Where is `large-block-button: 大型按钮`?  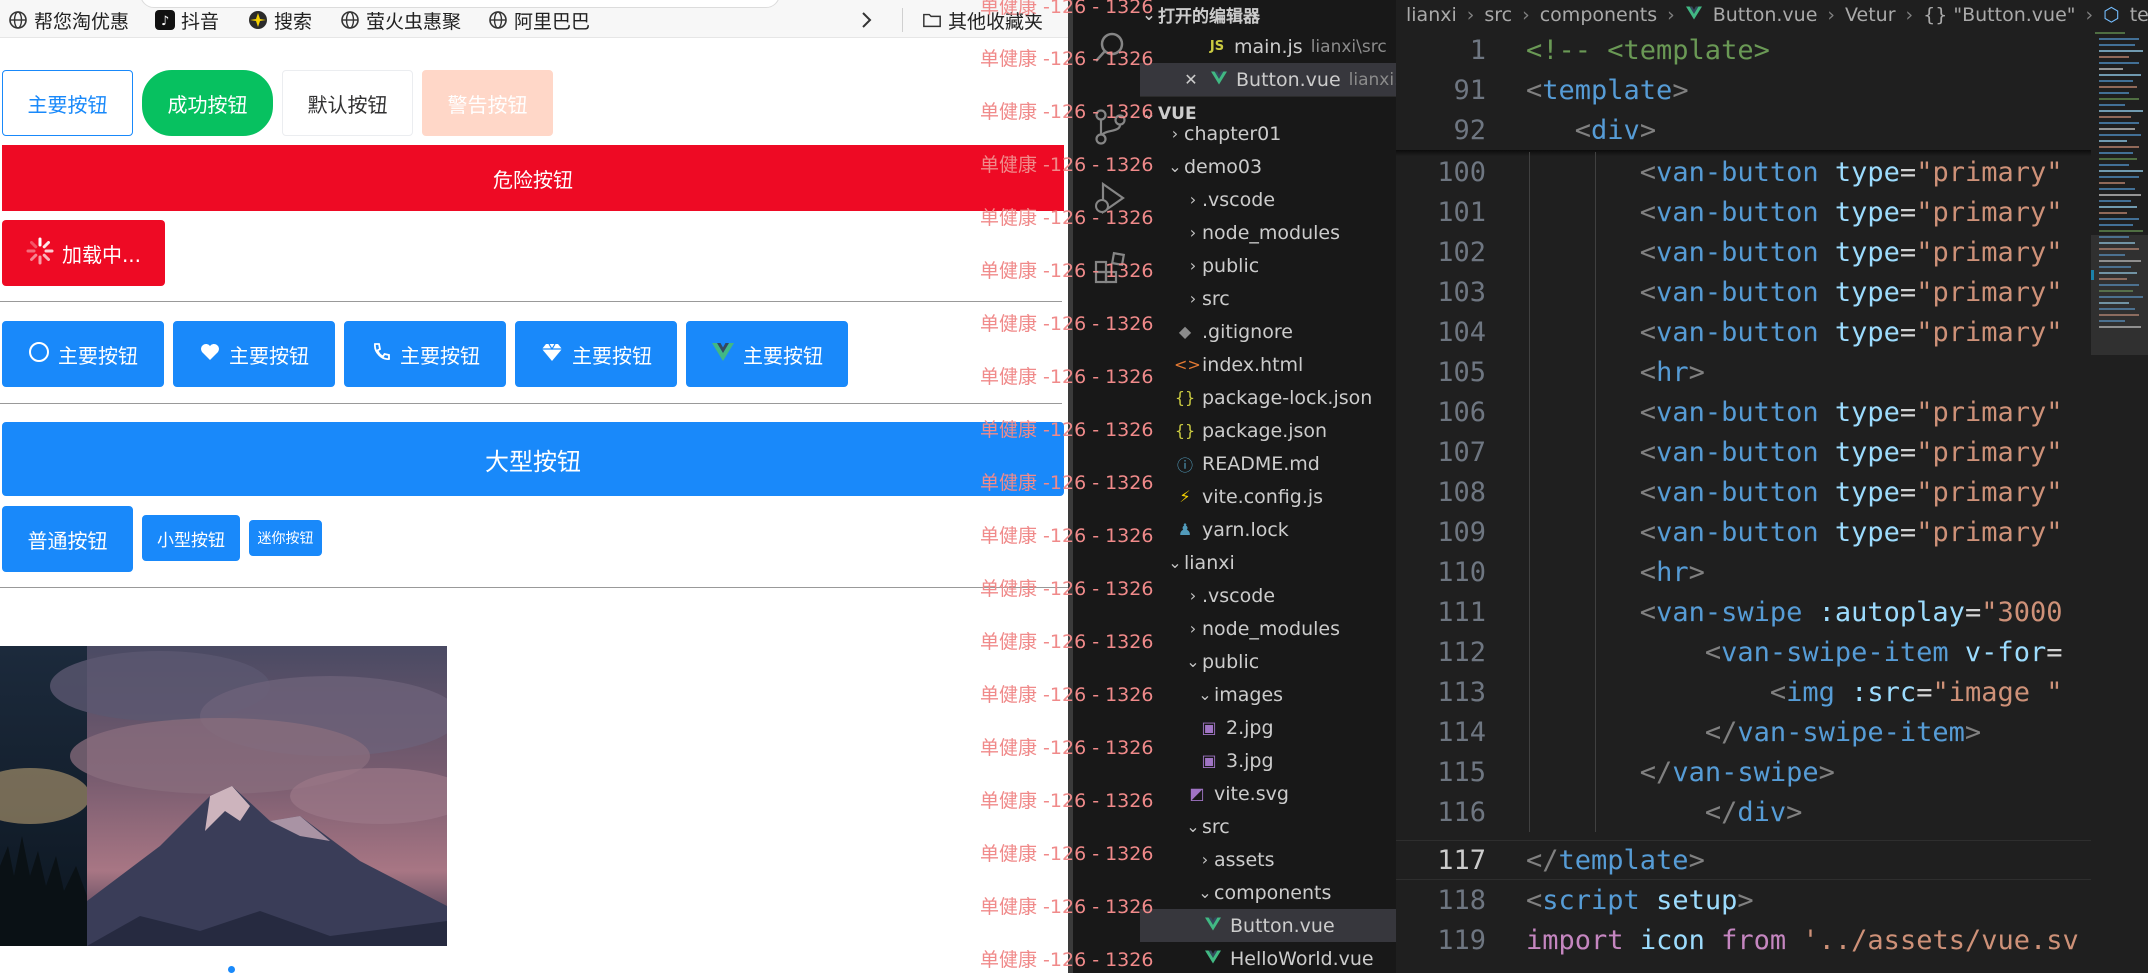
large-block-button: 大型按钮 is located at coordinates (533, 459).